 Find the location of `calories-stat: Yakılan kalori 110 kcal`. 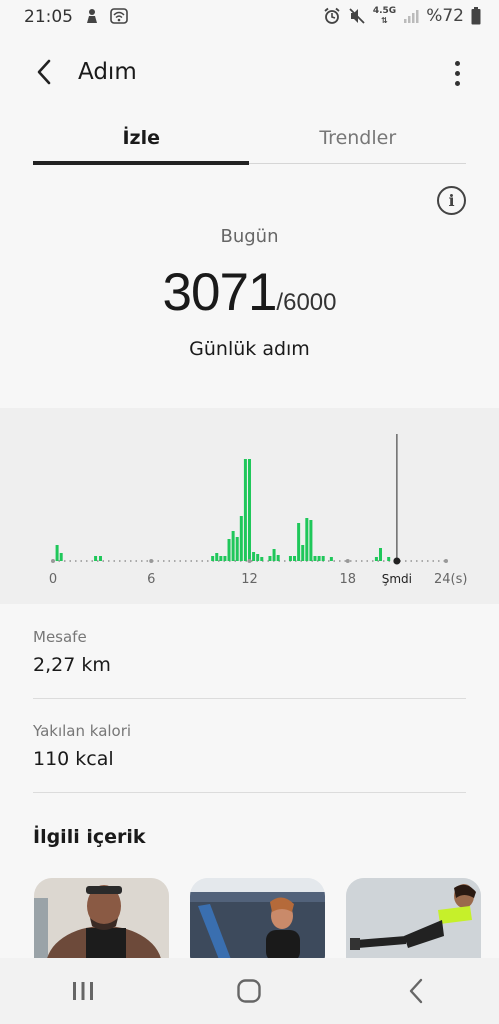

calories-stat: Yakılan kalori 110 kcal is located at coordinates (249, 746).